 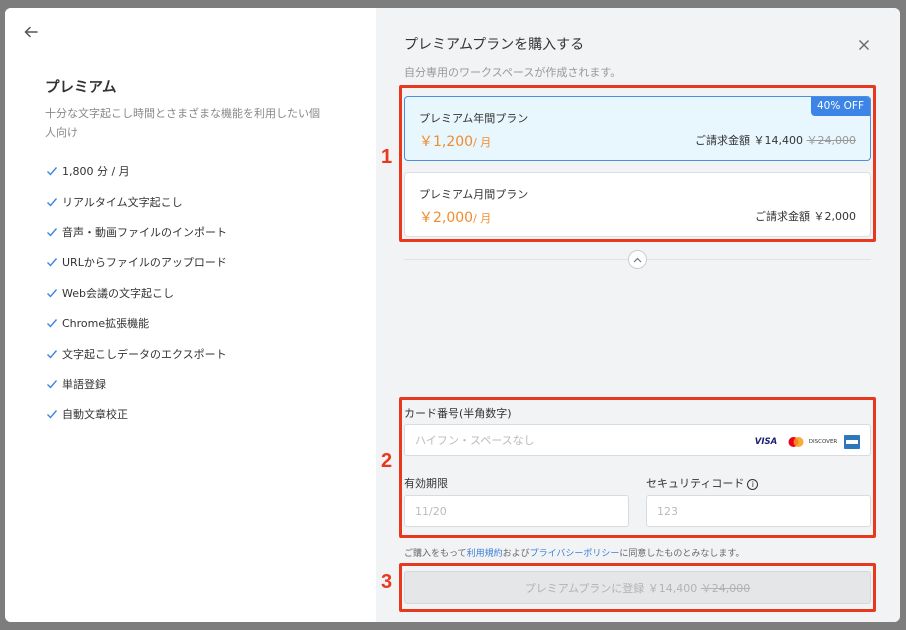 What do you see at coordinates (864, 46) in the screenshot?
I see `close-icon` at bounding box center [864, 46].